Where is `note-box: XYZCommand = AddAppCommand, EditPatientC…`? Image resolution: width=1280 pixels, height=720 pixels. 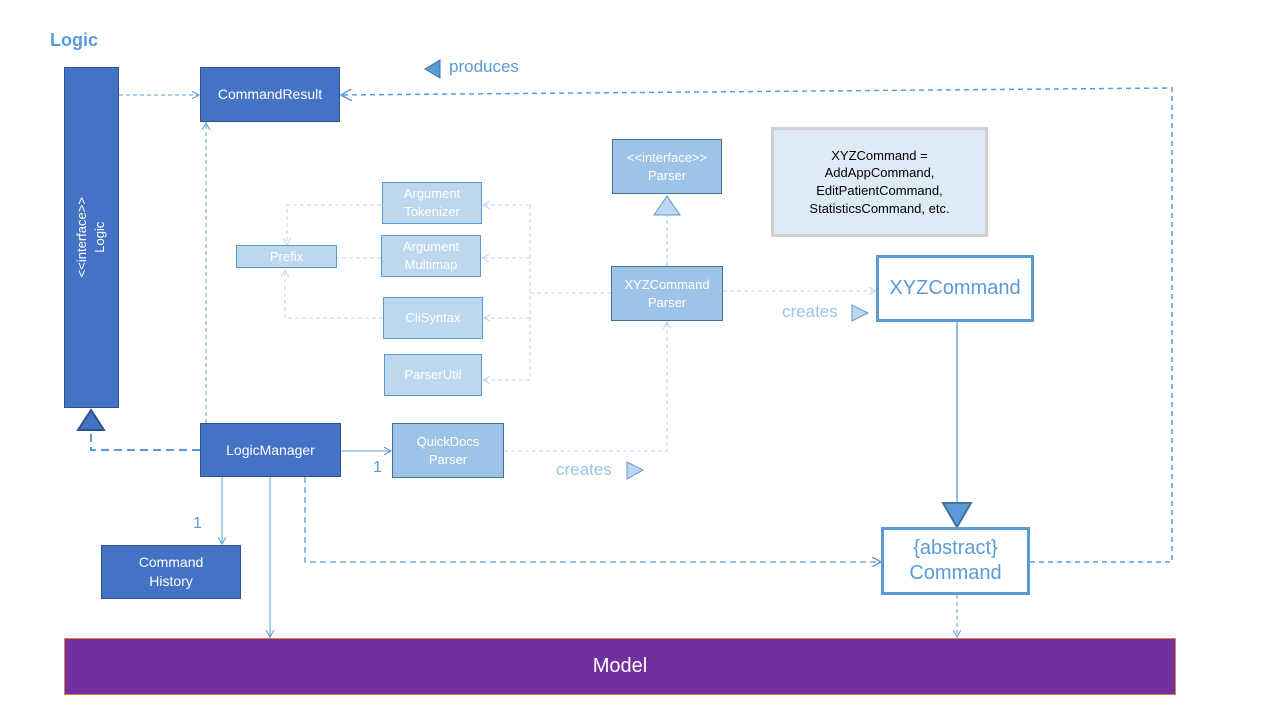 note-box: XYZCommand = AddAppCommand, EditPatientC… is located at coordinates (879, 182).